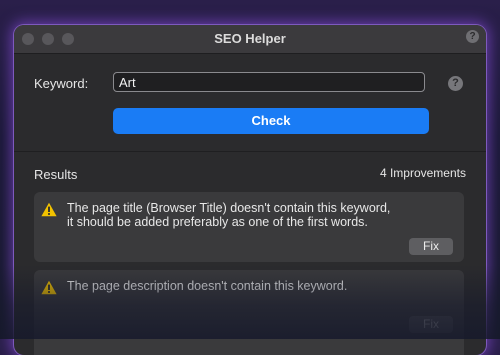  What do you see at coordinates (56, 174) in the screenshot?
I see `results-heading: Results` at bounding box center [56, 174].